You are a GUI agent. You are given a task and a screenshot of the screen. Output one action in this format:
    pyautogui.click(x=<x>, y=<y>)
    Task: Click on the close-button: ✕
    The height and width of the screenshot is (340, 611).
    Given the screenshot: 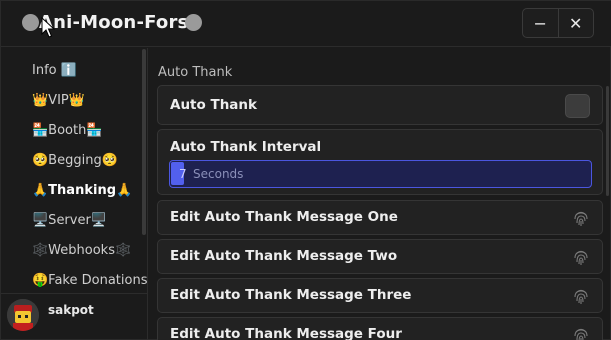 What is the action you would take?
    pyautogui.click(x=575, y=23)
    